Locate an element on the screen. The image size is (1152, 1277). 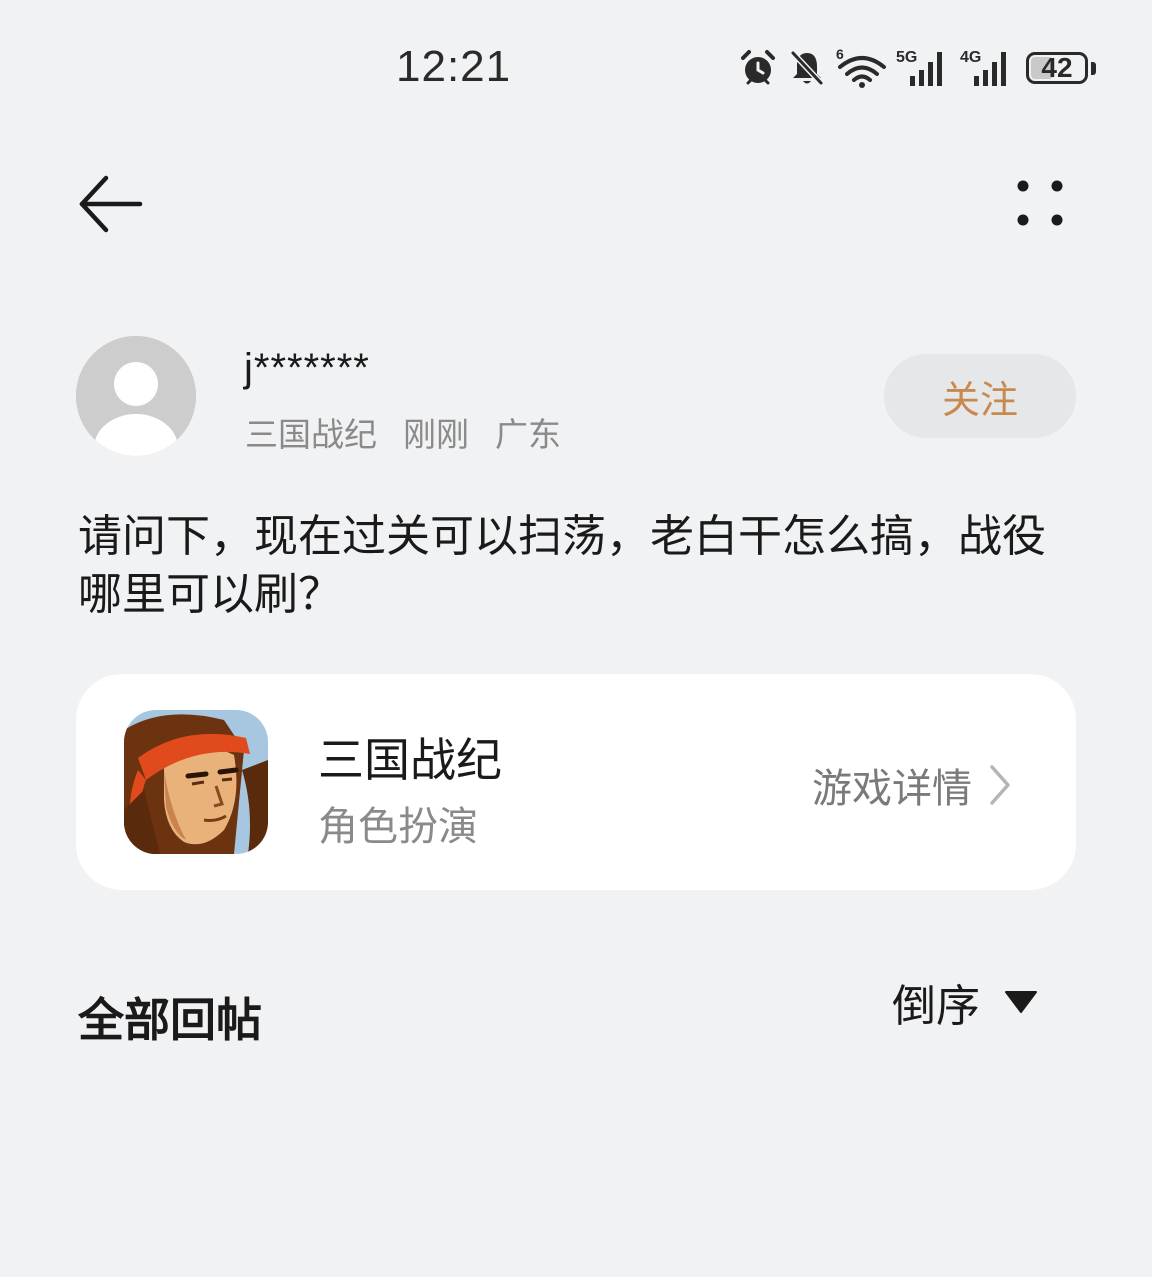
replies-title: 全部回帖 is located at coordinates (170, 1020).